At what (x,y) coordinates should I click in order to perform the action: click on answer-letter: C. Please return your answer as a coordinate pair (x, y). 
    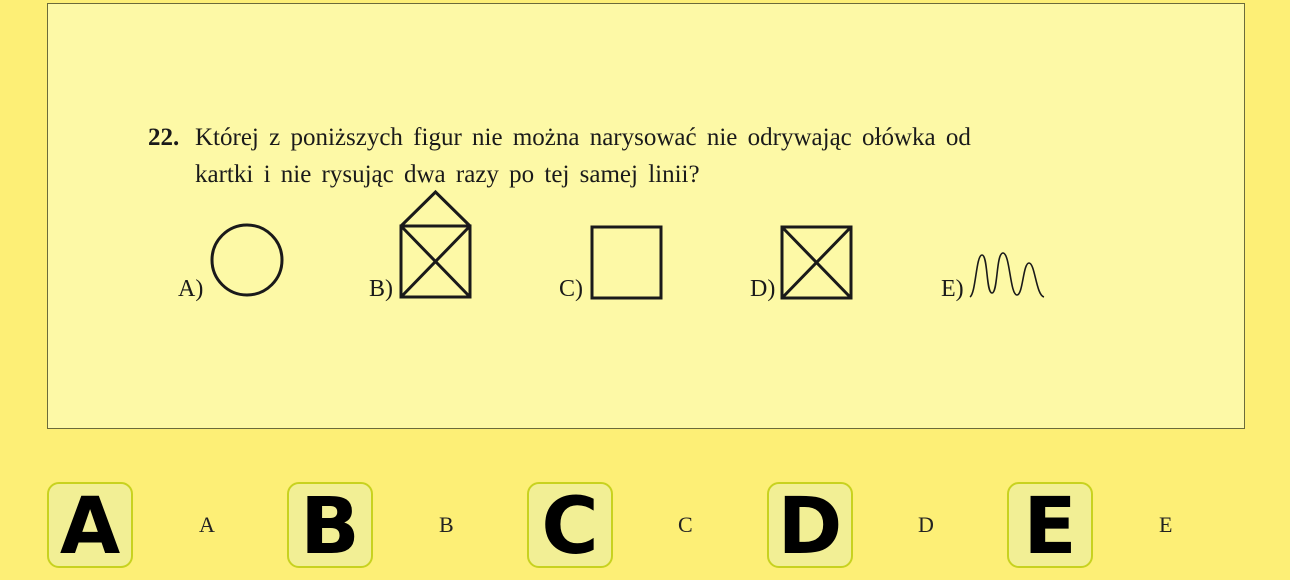
    Looking at the image, I should click on (570, 527).